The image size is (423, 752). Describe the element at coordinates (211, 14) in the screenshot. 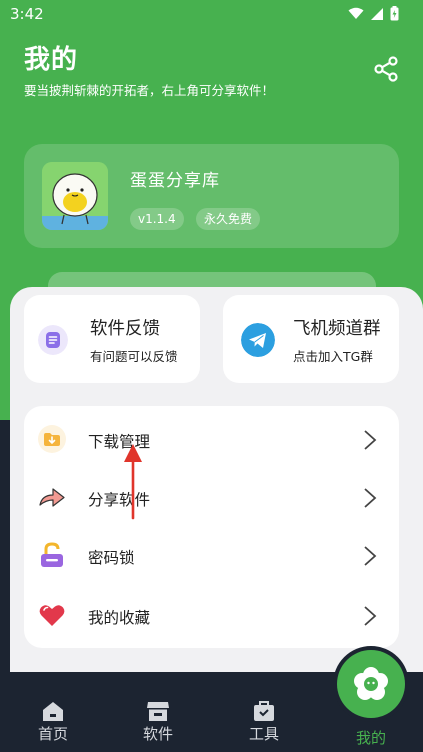

I see `status-bar: 3:42` at that location.